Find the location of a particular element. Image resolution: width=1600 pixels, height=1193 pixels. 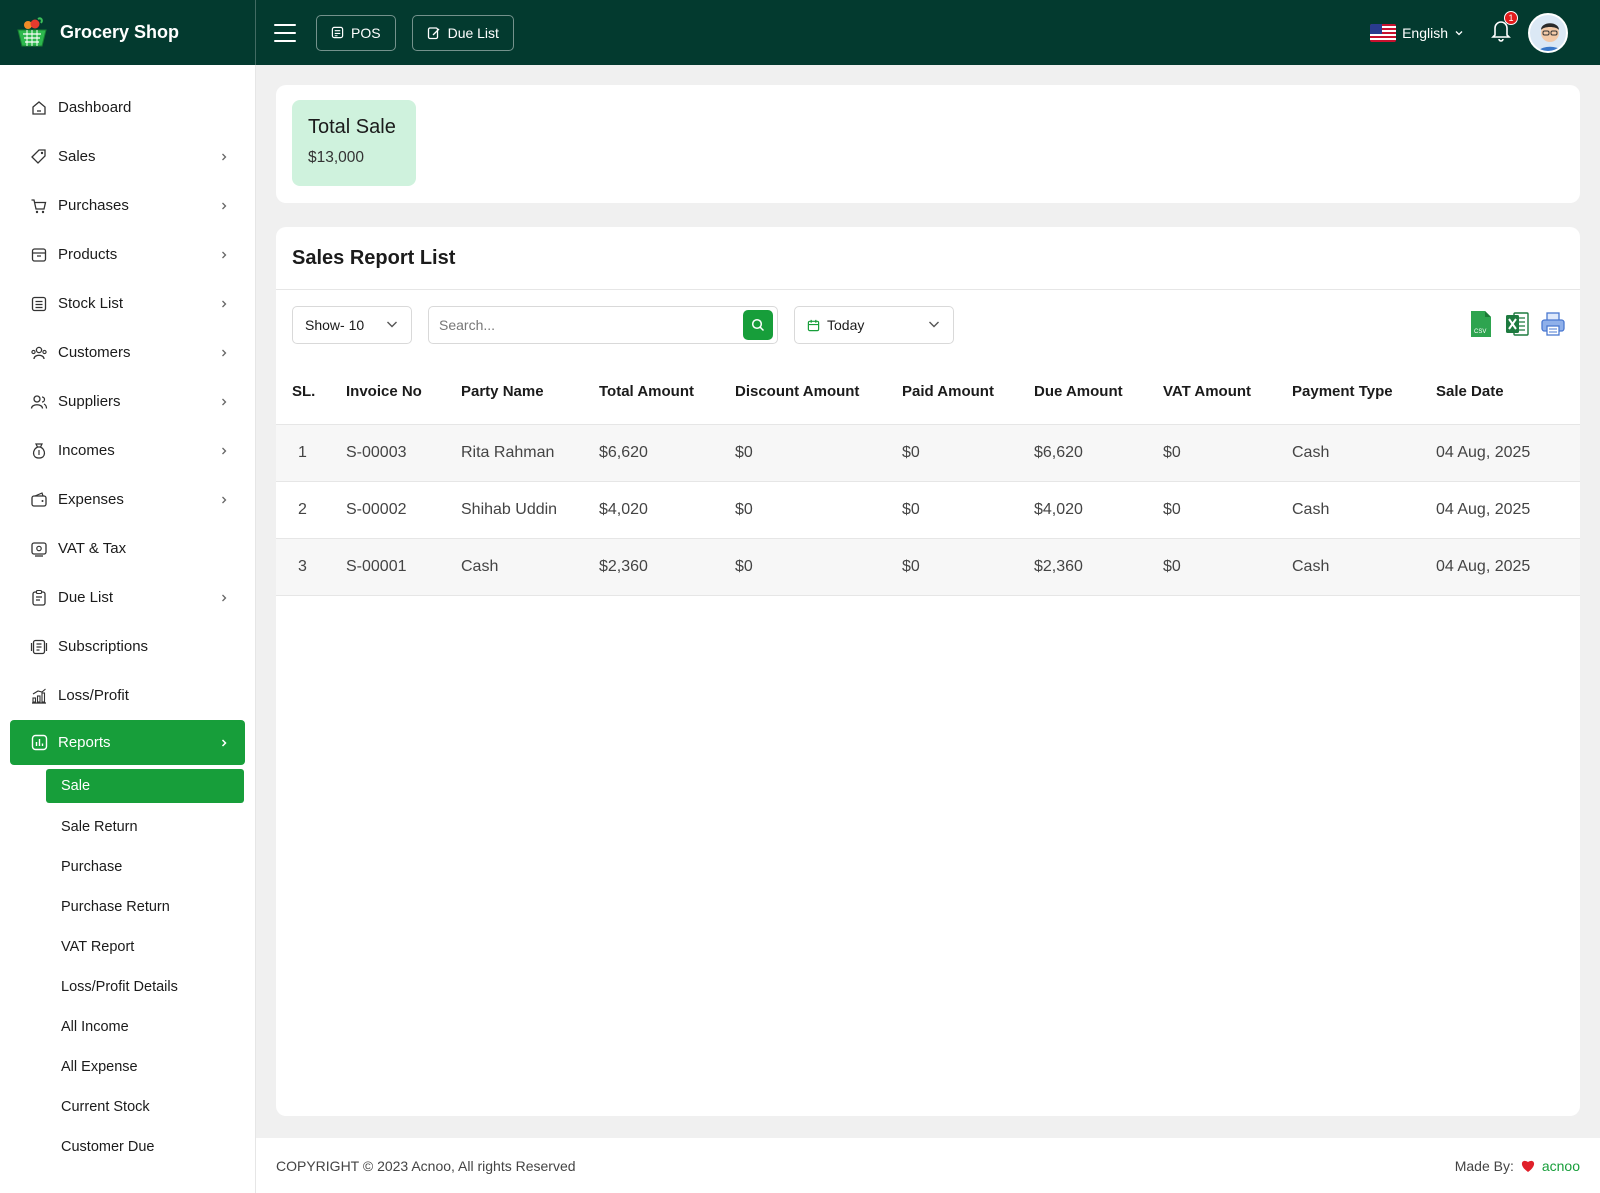

submenu-item-loss-profit-details: Loss/Profit Details is located at coordinates (127, 987).